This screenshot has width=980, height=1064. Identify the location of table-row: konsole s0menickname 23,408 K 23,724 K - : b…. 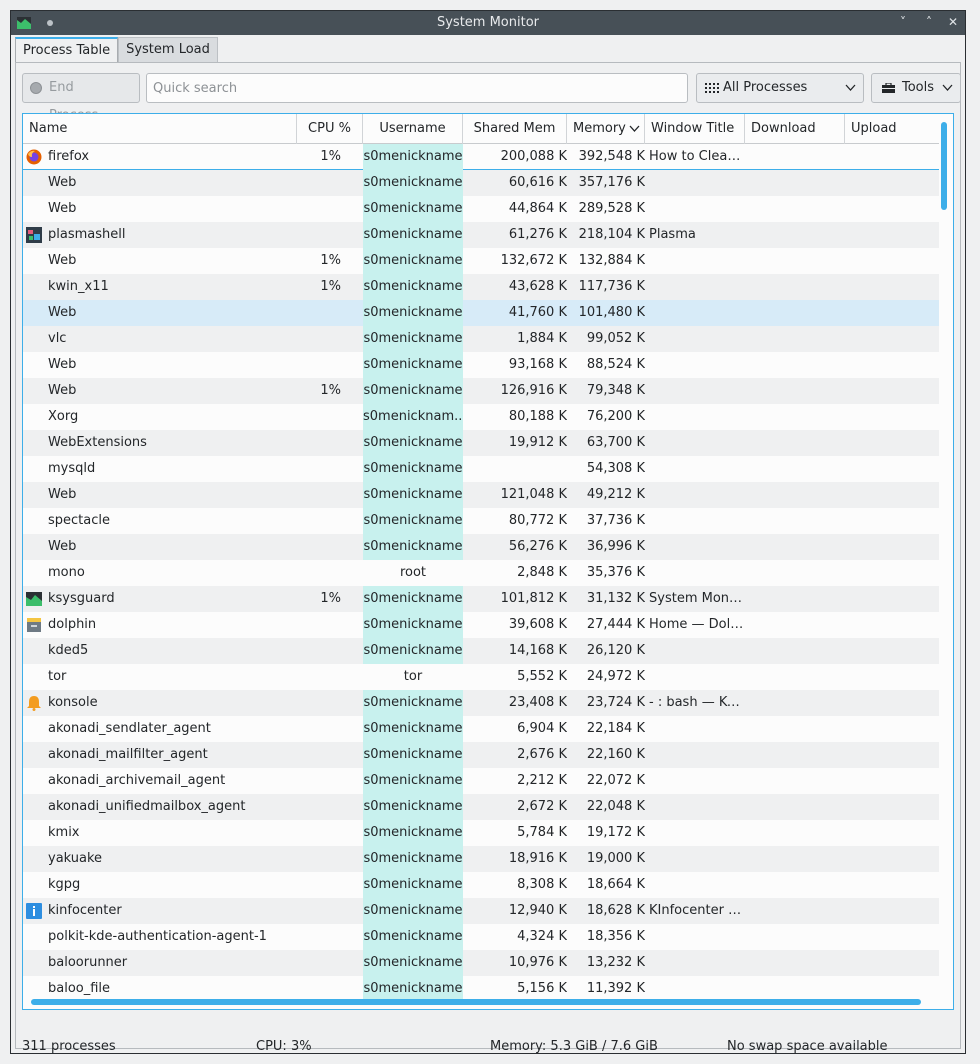
(481, 703).